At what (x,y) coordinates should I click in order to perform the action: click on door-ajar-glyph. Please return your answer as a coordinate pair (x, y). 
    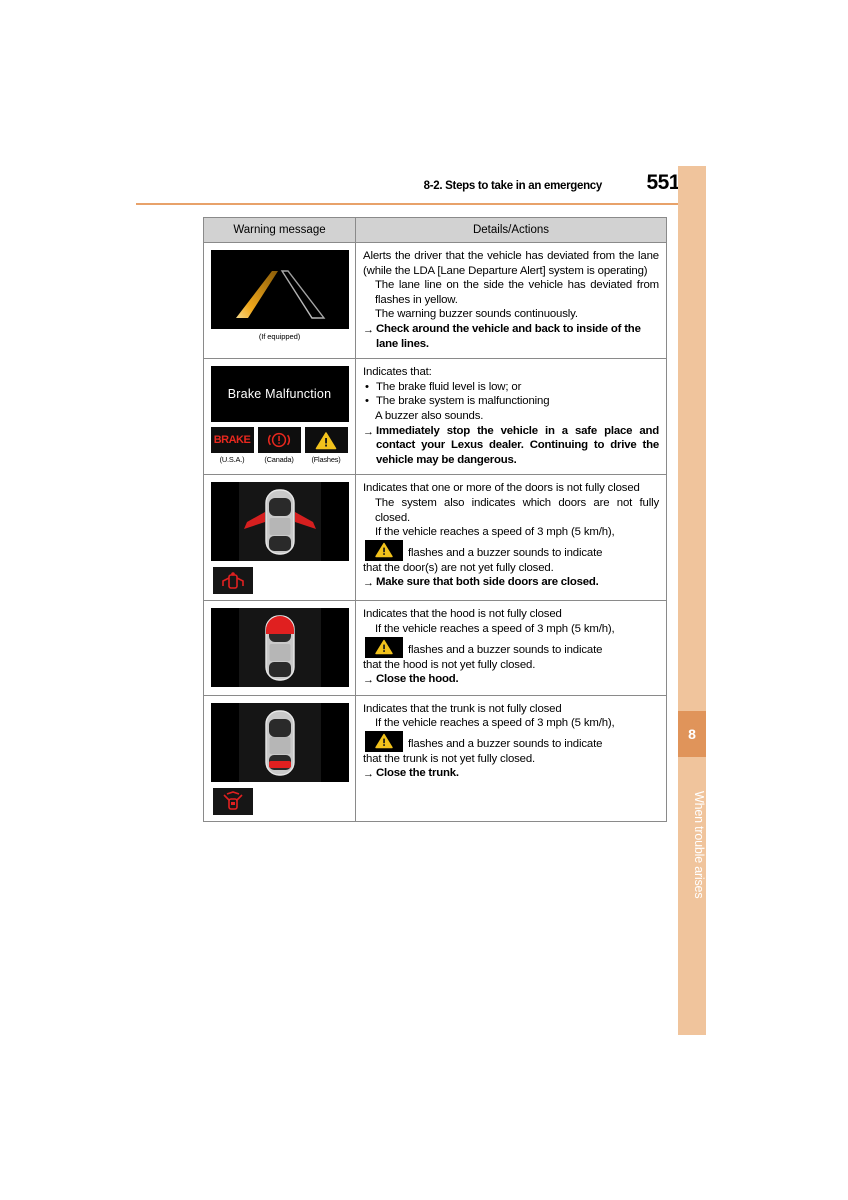
    Looking at the image, I should click on (232, 580).